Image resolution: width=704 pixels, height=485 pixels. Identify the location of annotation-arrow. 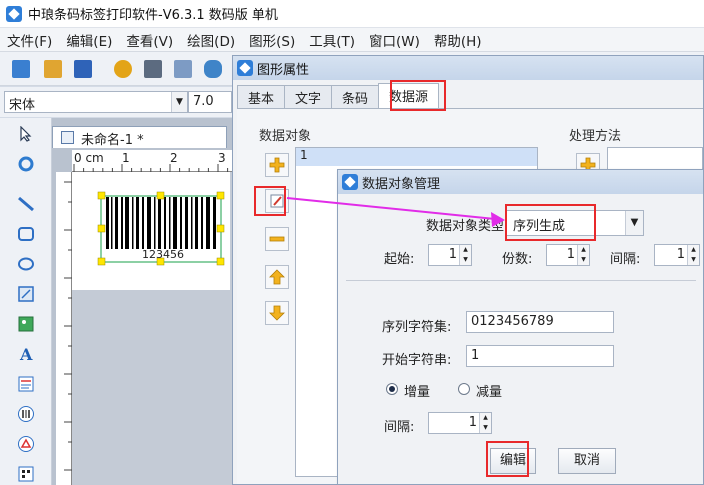
(395, 212).